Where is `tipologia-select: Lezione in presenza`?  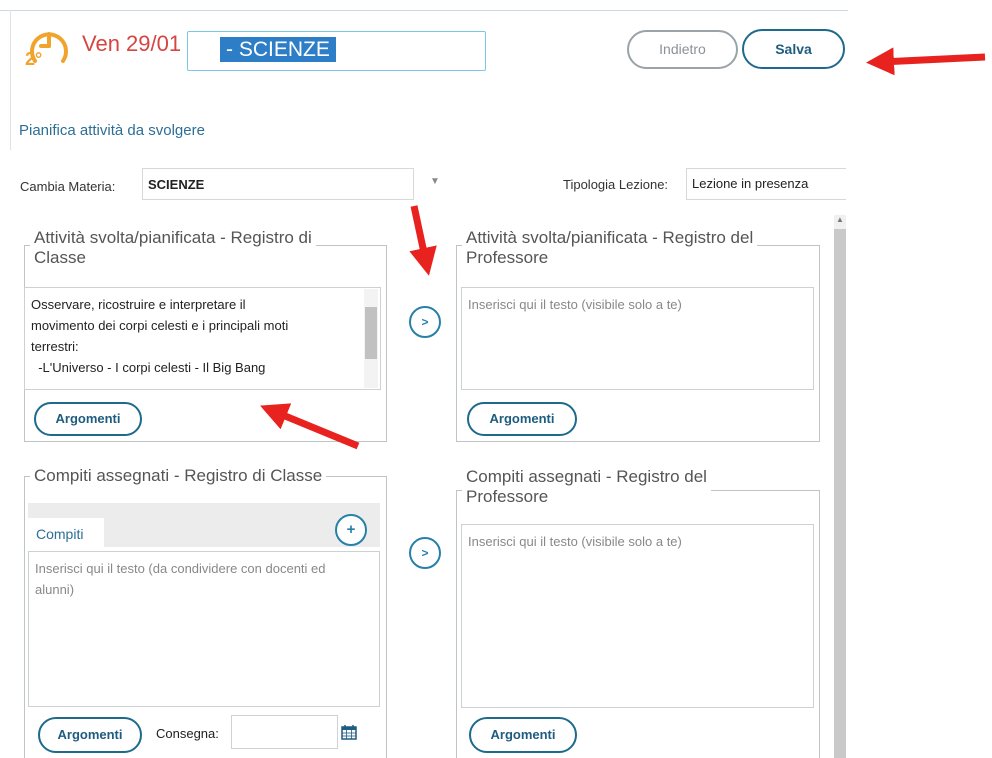 tipologia-select: Lezione in presenza is located at coordinates (766, 184).